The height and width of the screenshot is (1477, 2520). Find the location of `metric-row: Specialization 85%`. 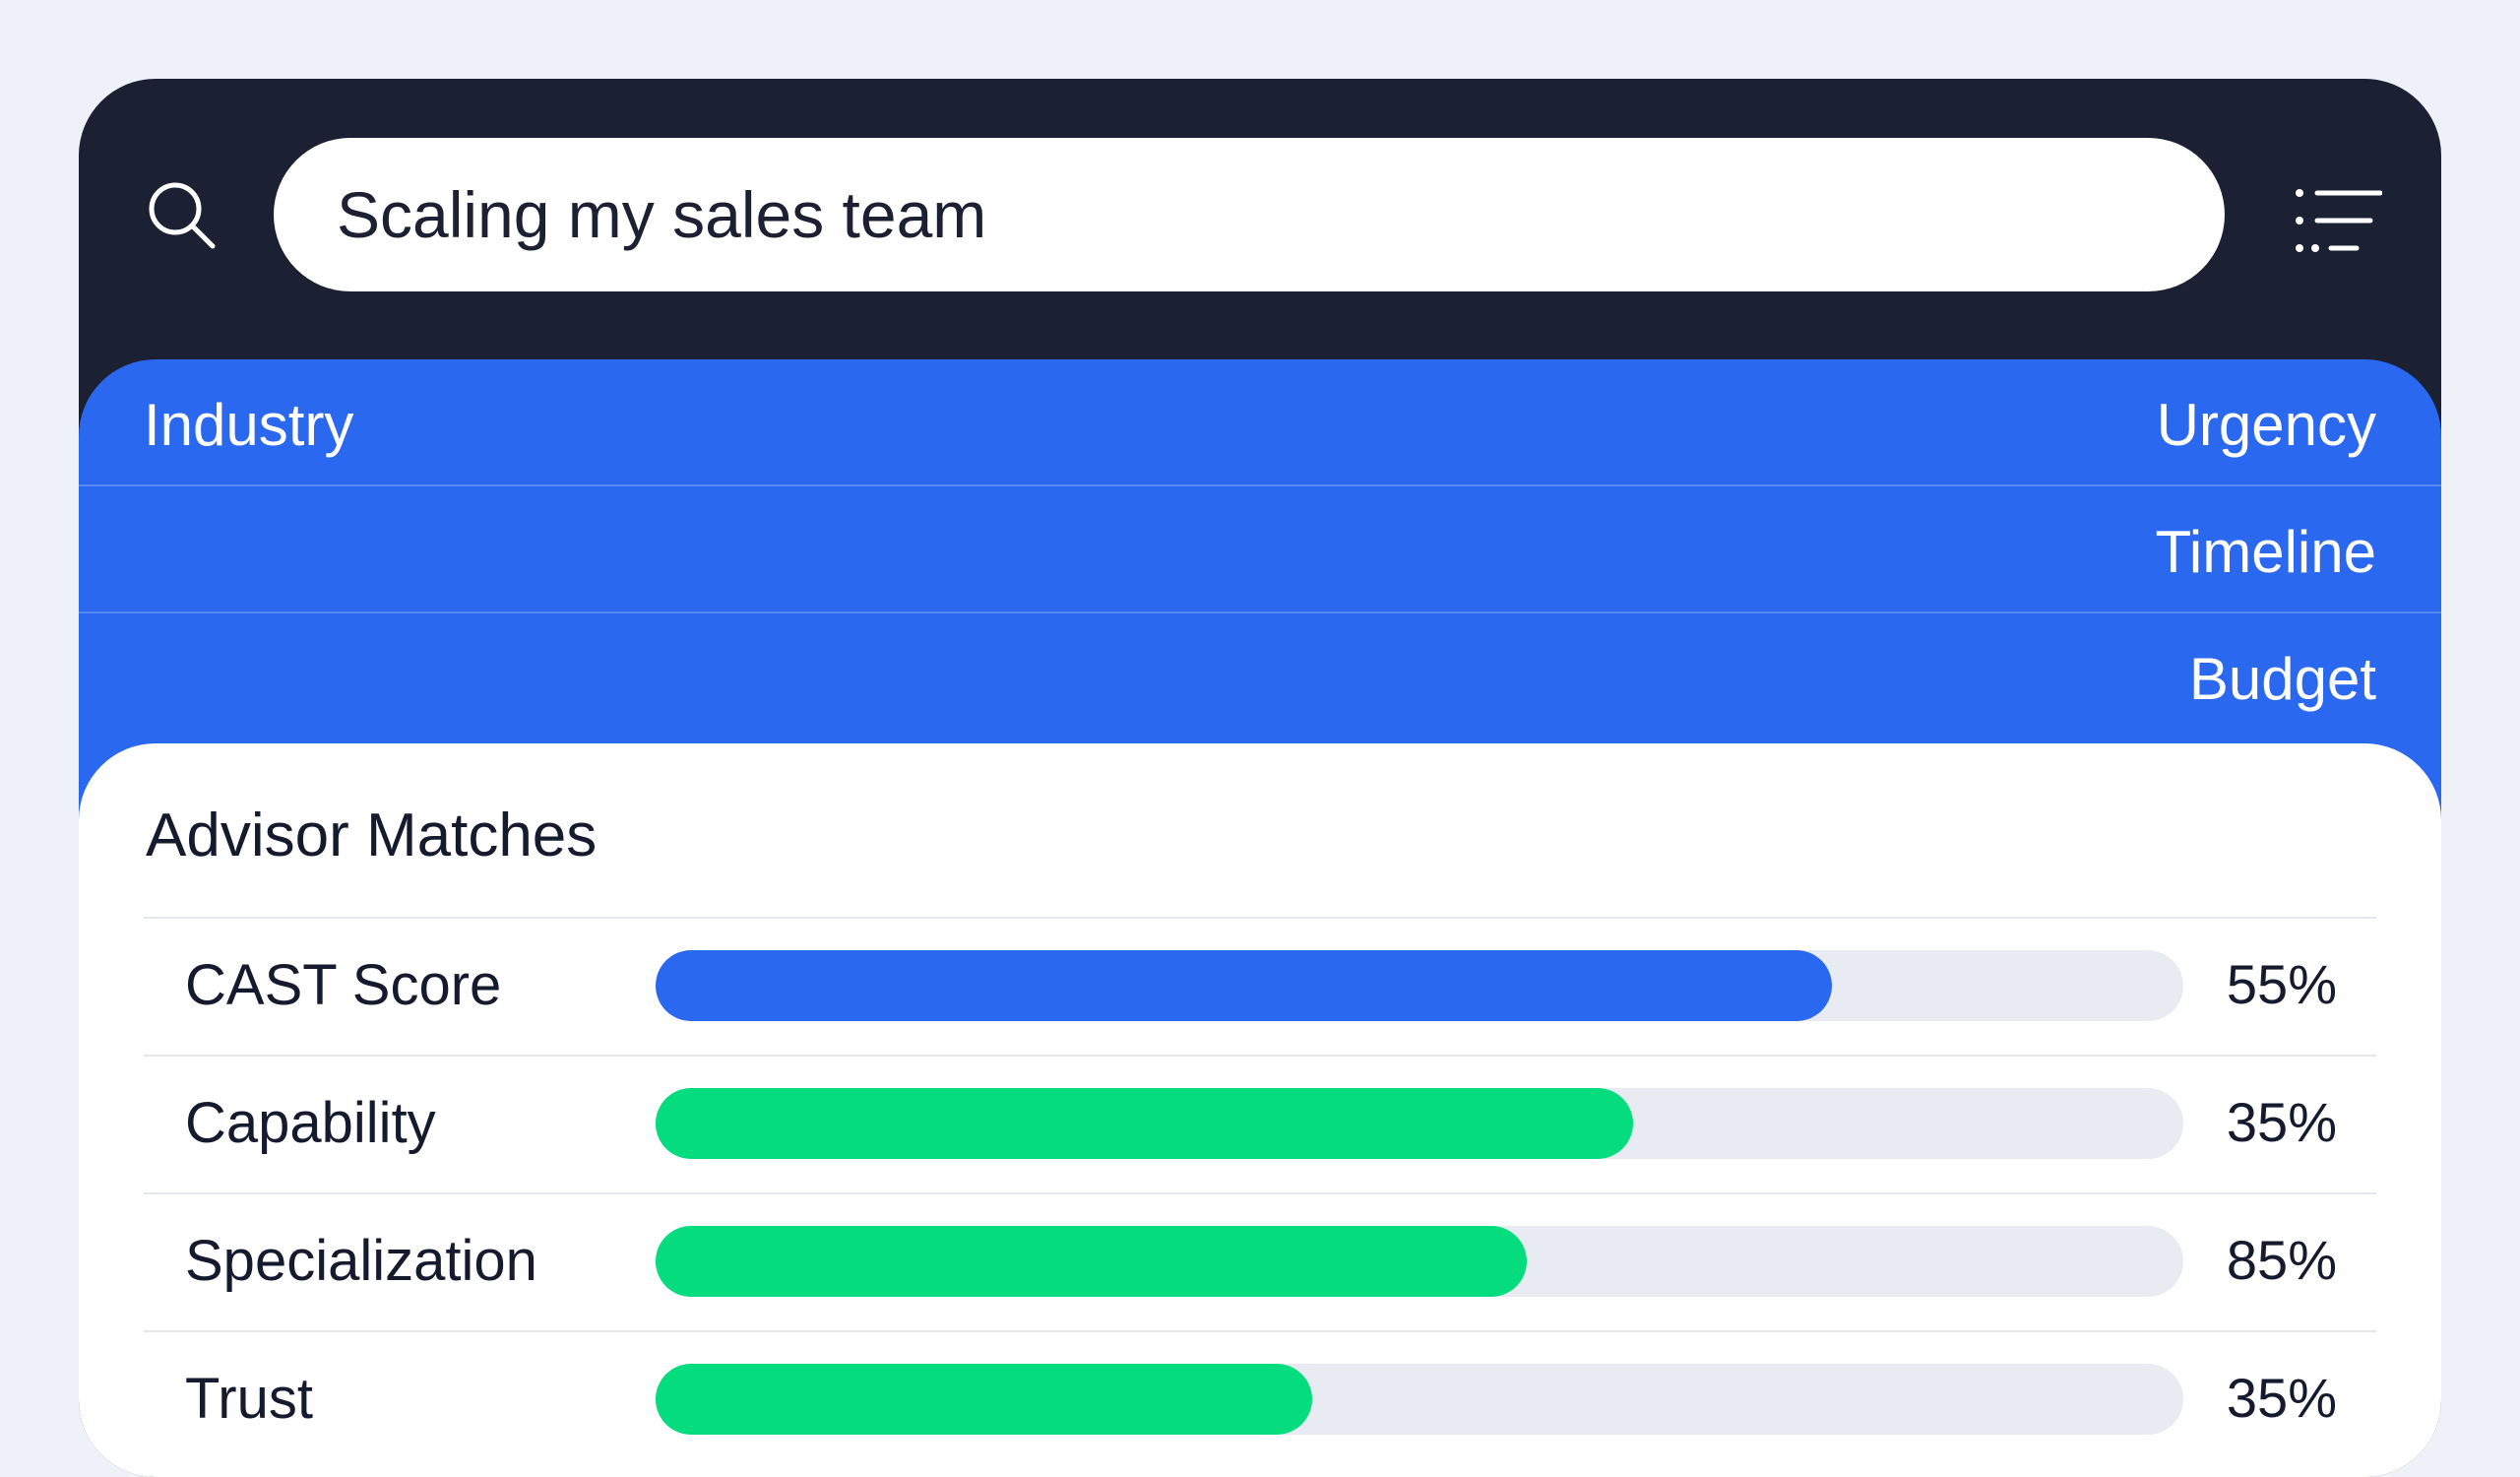

metric-row: Specialization 85% is located at coordinates (1260, 1261).